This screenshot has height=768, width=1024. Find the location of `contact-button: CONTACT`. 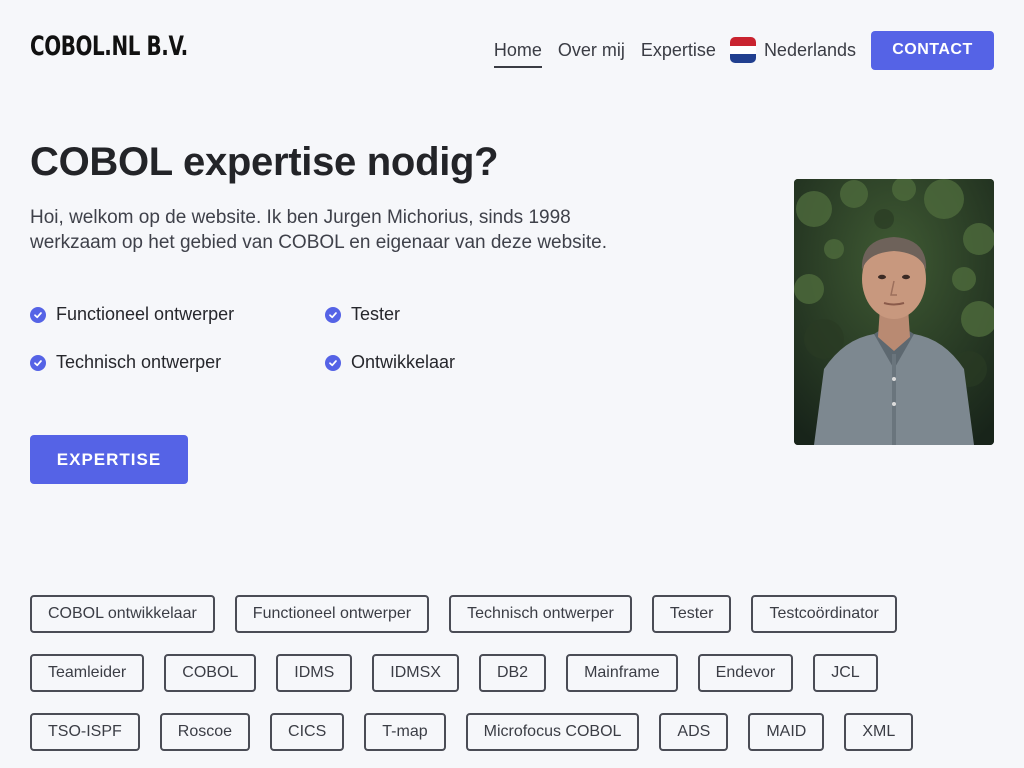

contact-button: CONTACT is located at coordinates (932, 50).